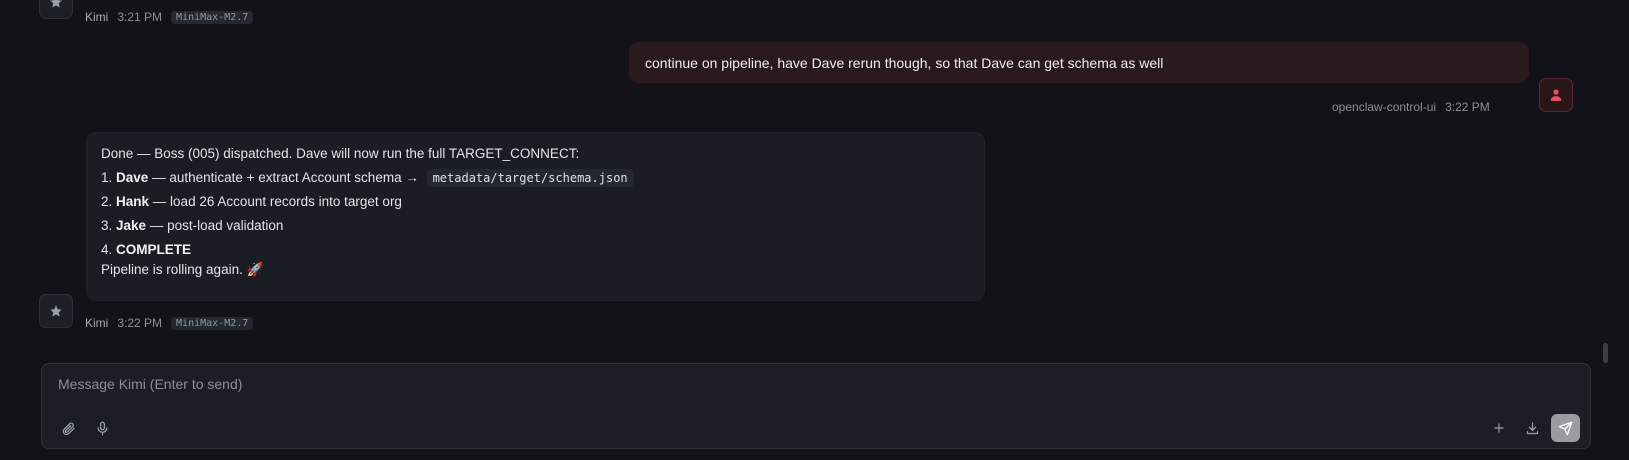 The image size is (1629, 460). Describe the element at coordinates (132, 177) in the screenshot. I see `step-name: Dave` at that location.